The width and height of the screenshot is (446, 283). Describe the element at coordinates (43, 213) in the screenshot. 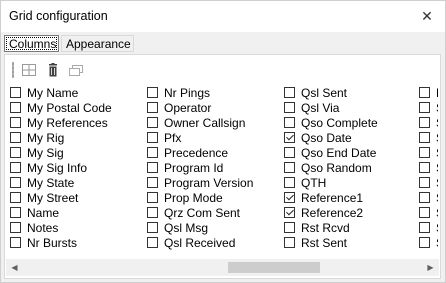

I see `option-label: Name` at that location.